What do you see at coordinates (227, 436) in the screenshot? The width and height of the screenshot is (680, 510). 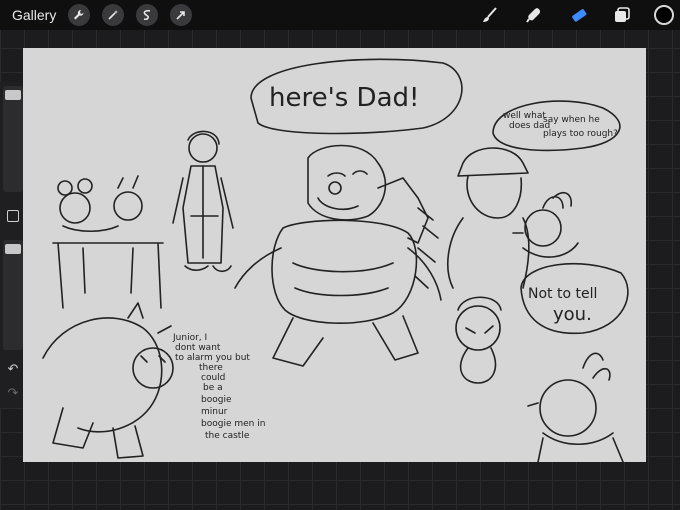 I see `note-line-10: the castle` at bounding box center [227, 436].